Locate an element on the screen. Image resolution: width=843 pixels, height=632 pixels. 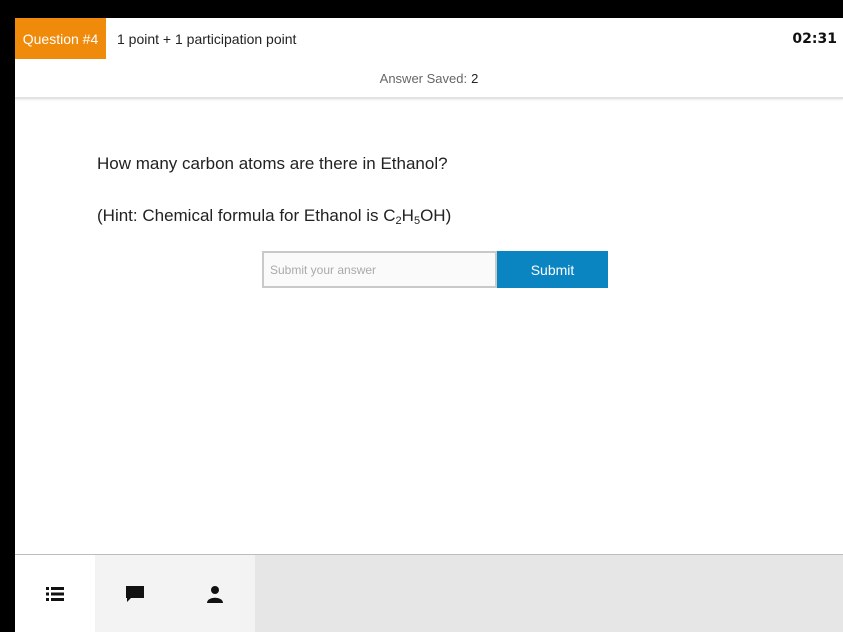
timer: 02:31 is located at coordinates (814, 38).